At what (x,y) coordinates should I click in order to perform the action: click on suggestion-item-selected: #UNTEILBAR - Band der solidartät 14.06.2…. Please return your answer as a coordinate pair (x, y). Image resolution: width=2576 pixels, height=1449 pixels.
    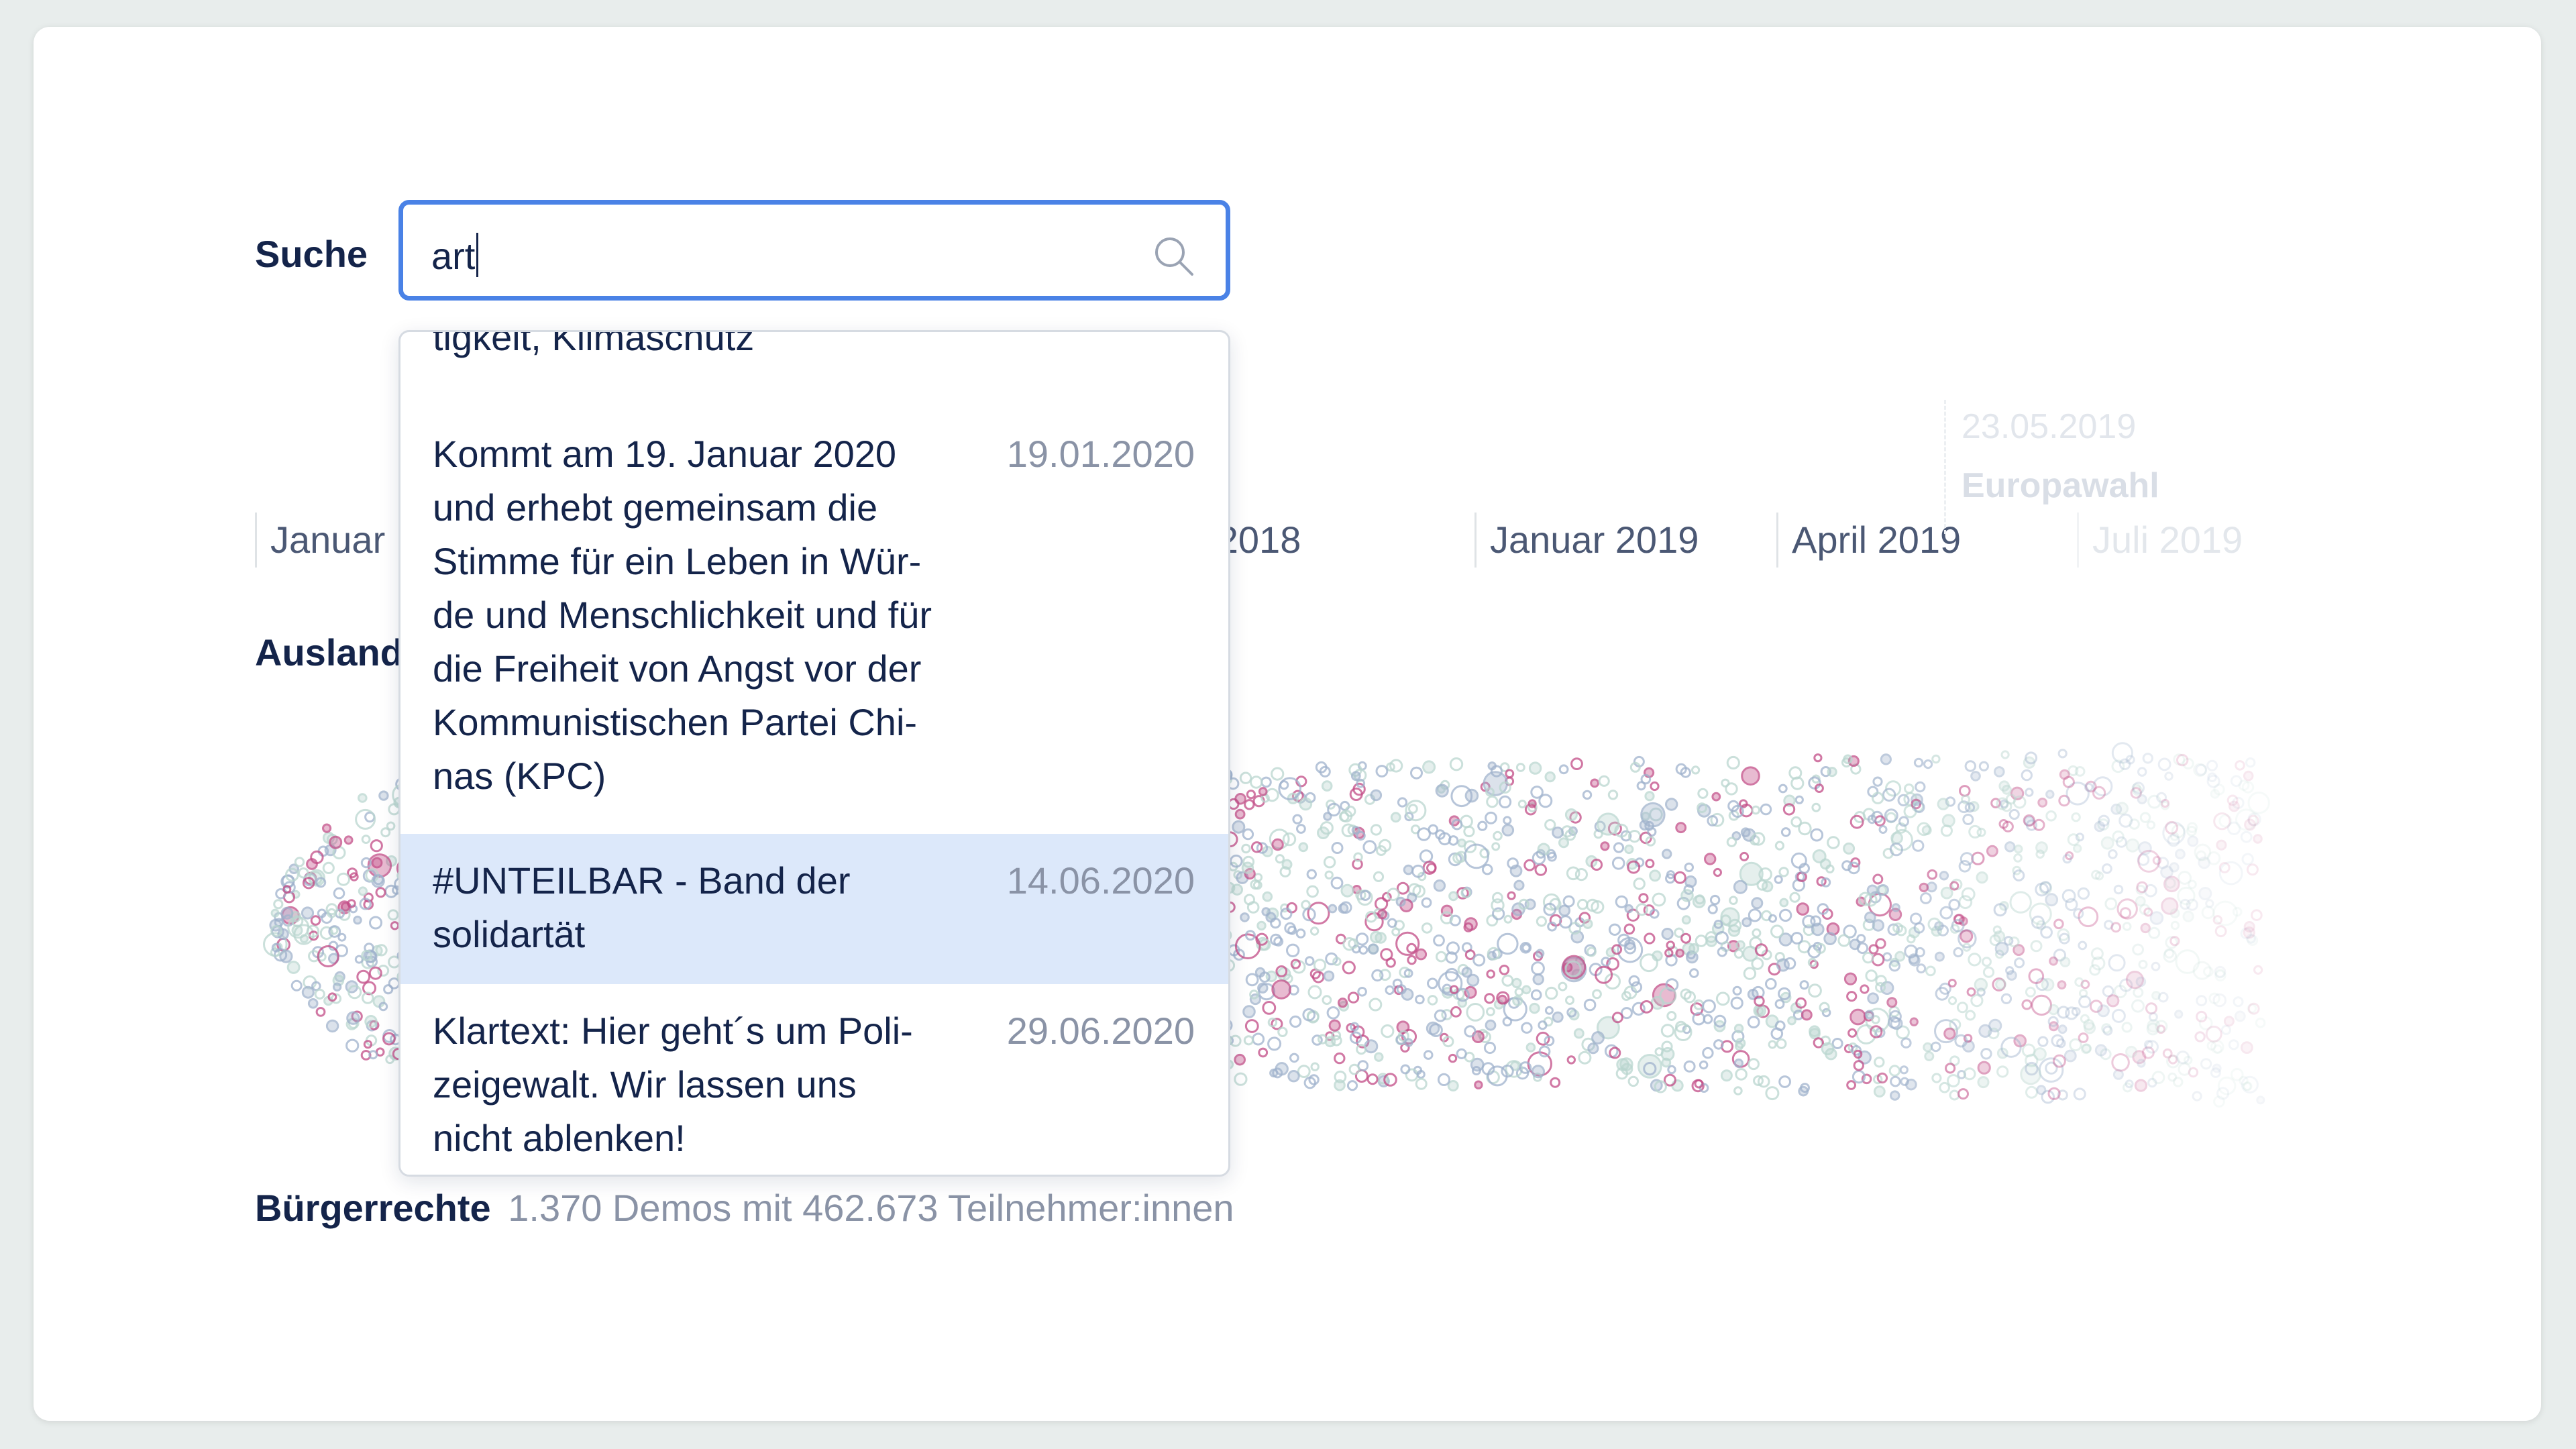
    Looking at the image, I should click on (814, 909).